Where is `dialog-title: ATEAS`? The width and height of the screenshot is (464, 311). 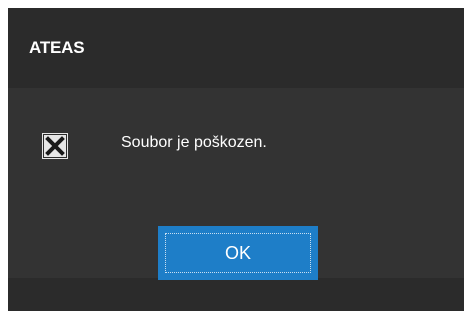
dialog-title: ATEAS is located at coordinates (57, 47).